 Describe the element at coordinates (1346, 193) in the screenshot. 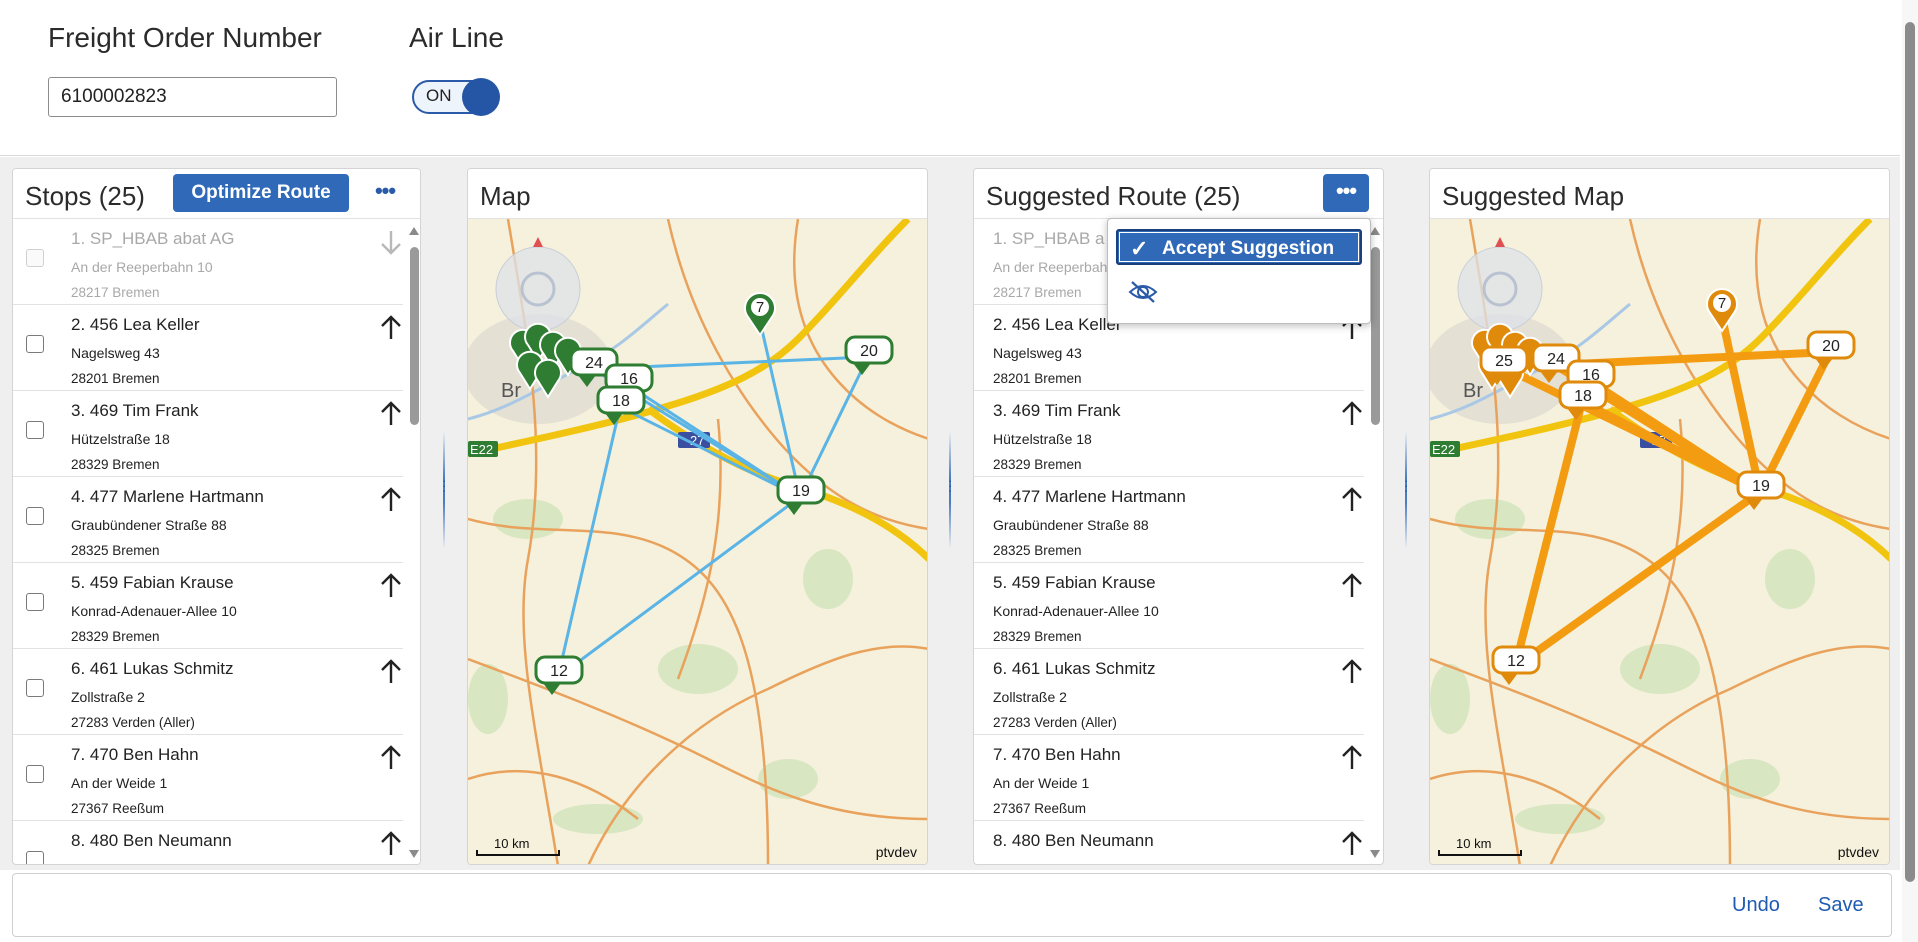

I see `suggested-more-button: •••` at that location.